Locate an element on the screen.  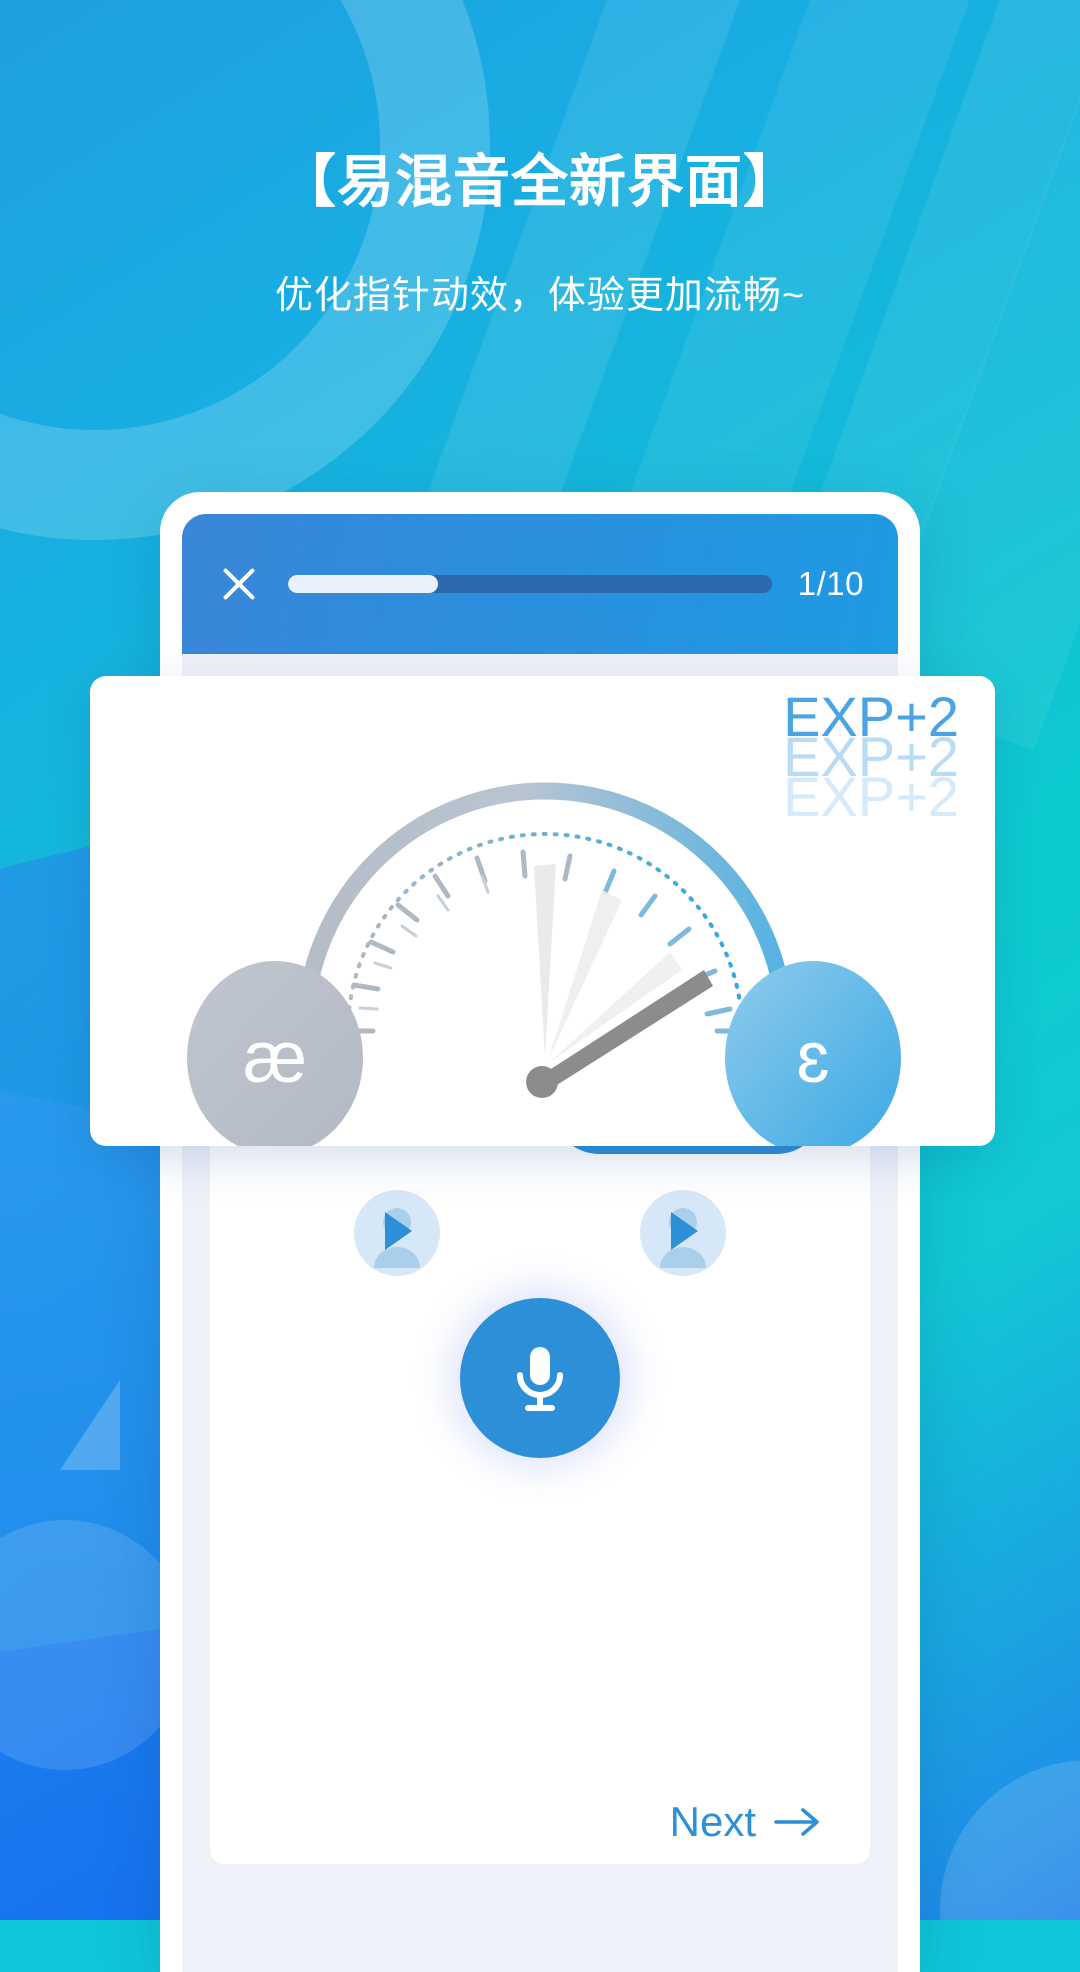
lesson-progress-bar is located at coordinates (530, 584).